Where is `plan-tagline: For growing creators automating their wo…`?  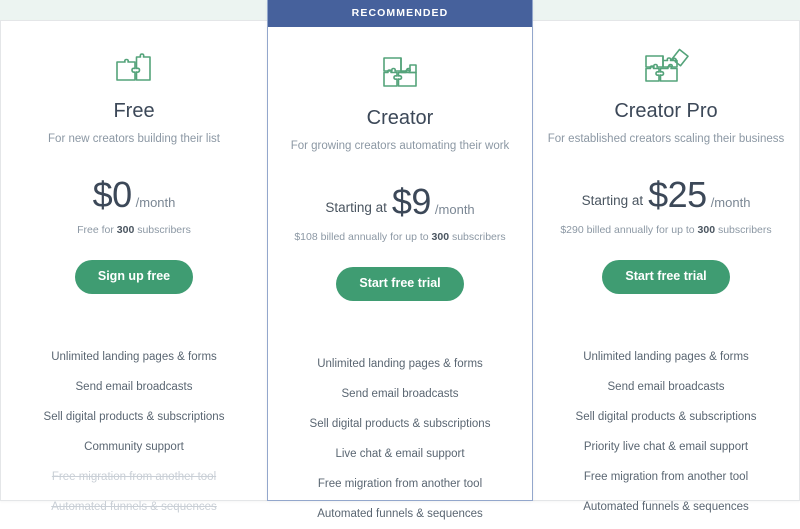
plan-tagline: For growing creators automating their wo… is located at coordinates (400, 146).